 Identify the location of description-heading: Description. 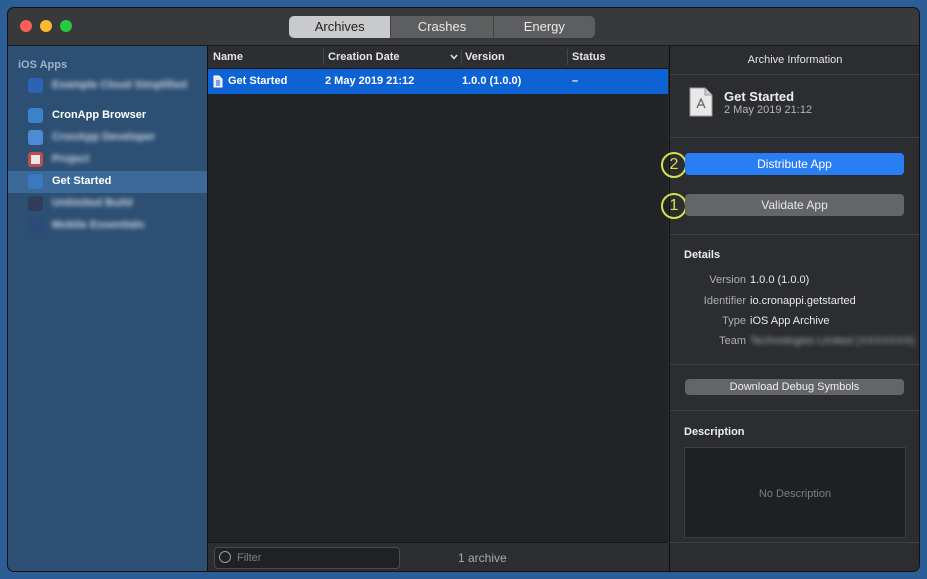
(714, 432).